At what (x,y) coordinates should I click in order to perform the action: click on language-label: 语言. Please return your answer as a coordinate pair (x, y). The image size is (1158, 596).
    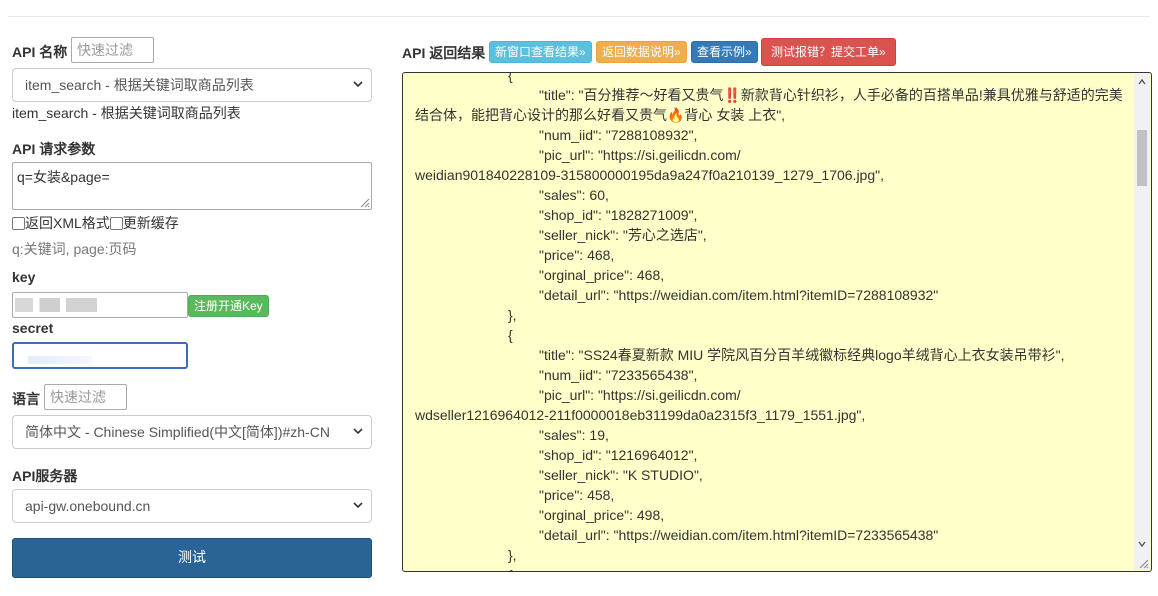
    Looking at the image, I should click on (26, 399).